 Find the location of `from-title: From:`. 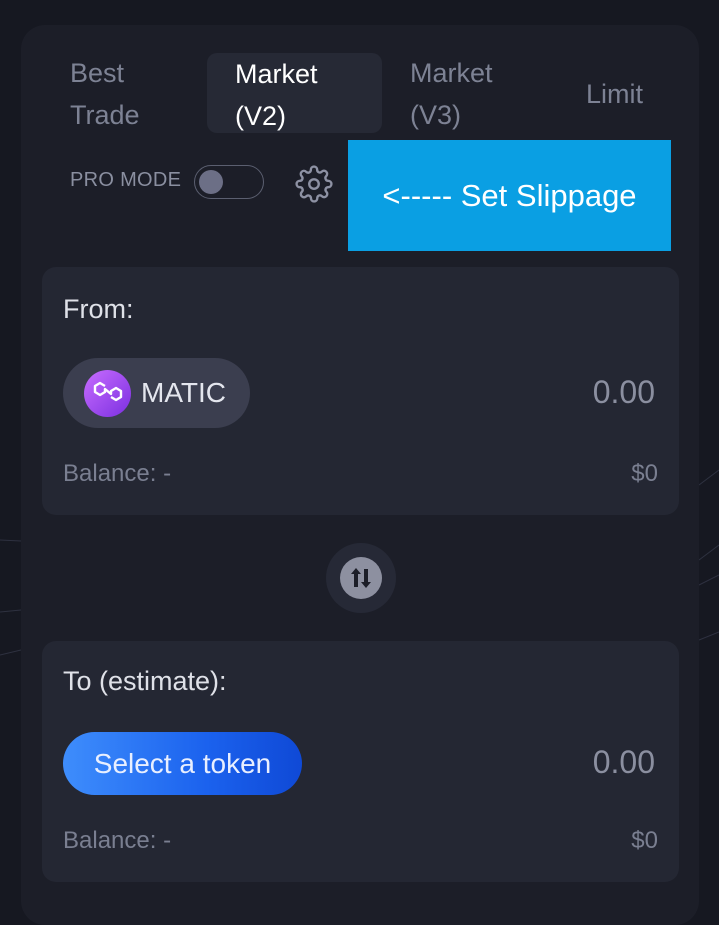

from-title: From: is located at coordinates (98, 309).